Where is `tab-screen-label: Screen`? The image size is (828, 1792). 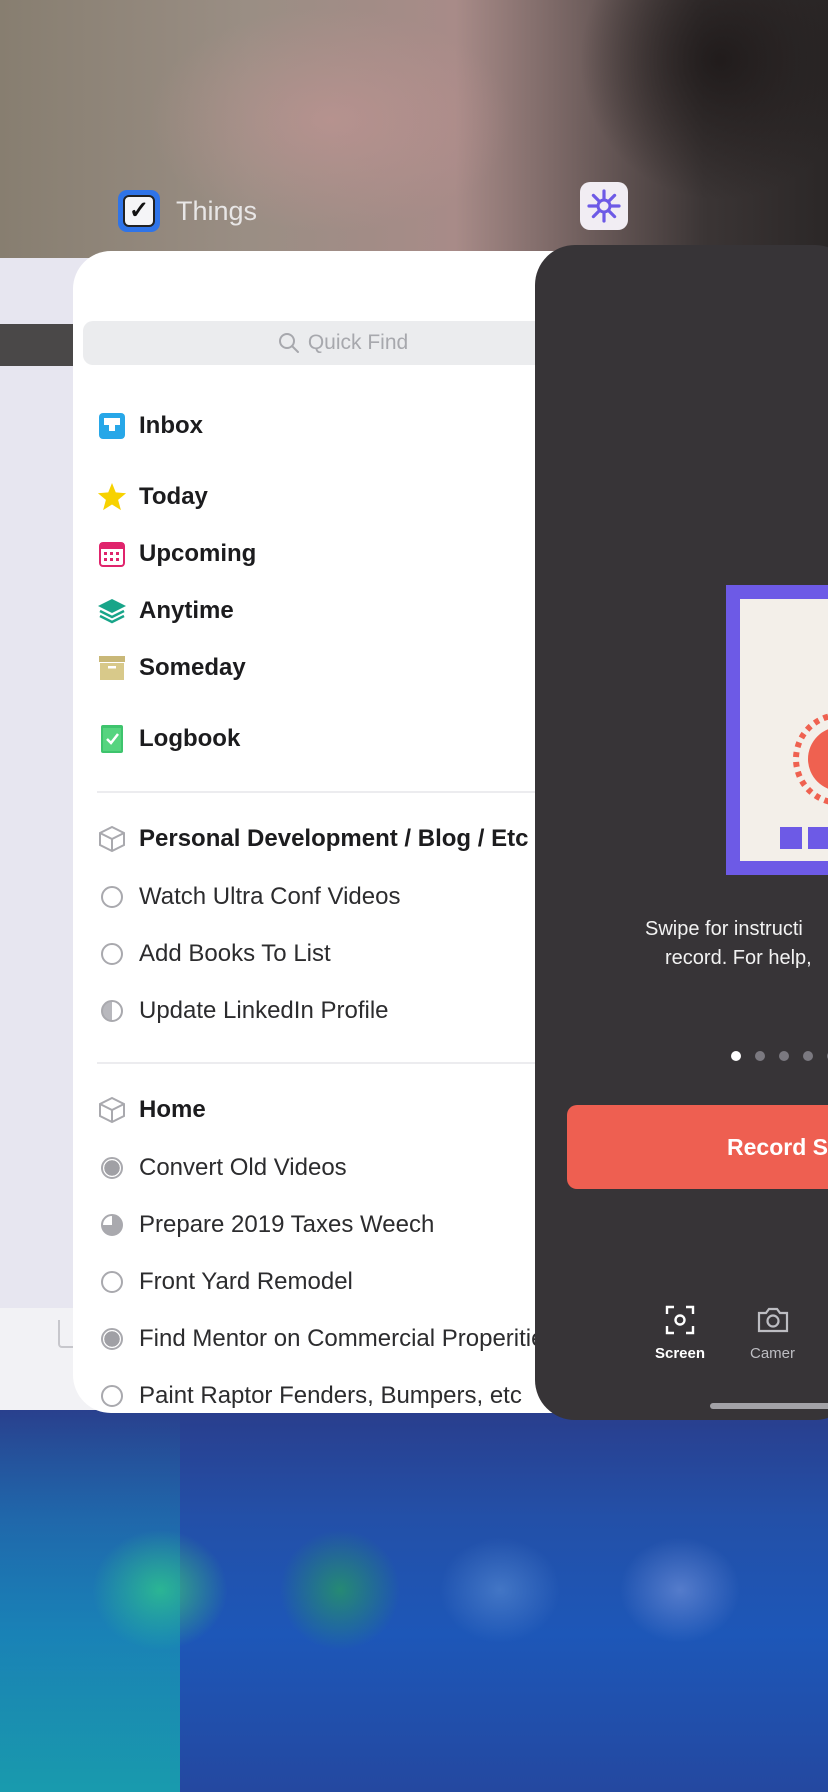
tab-screen-label: Screen is located at coordinates (680, 1353).